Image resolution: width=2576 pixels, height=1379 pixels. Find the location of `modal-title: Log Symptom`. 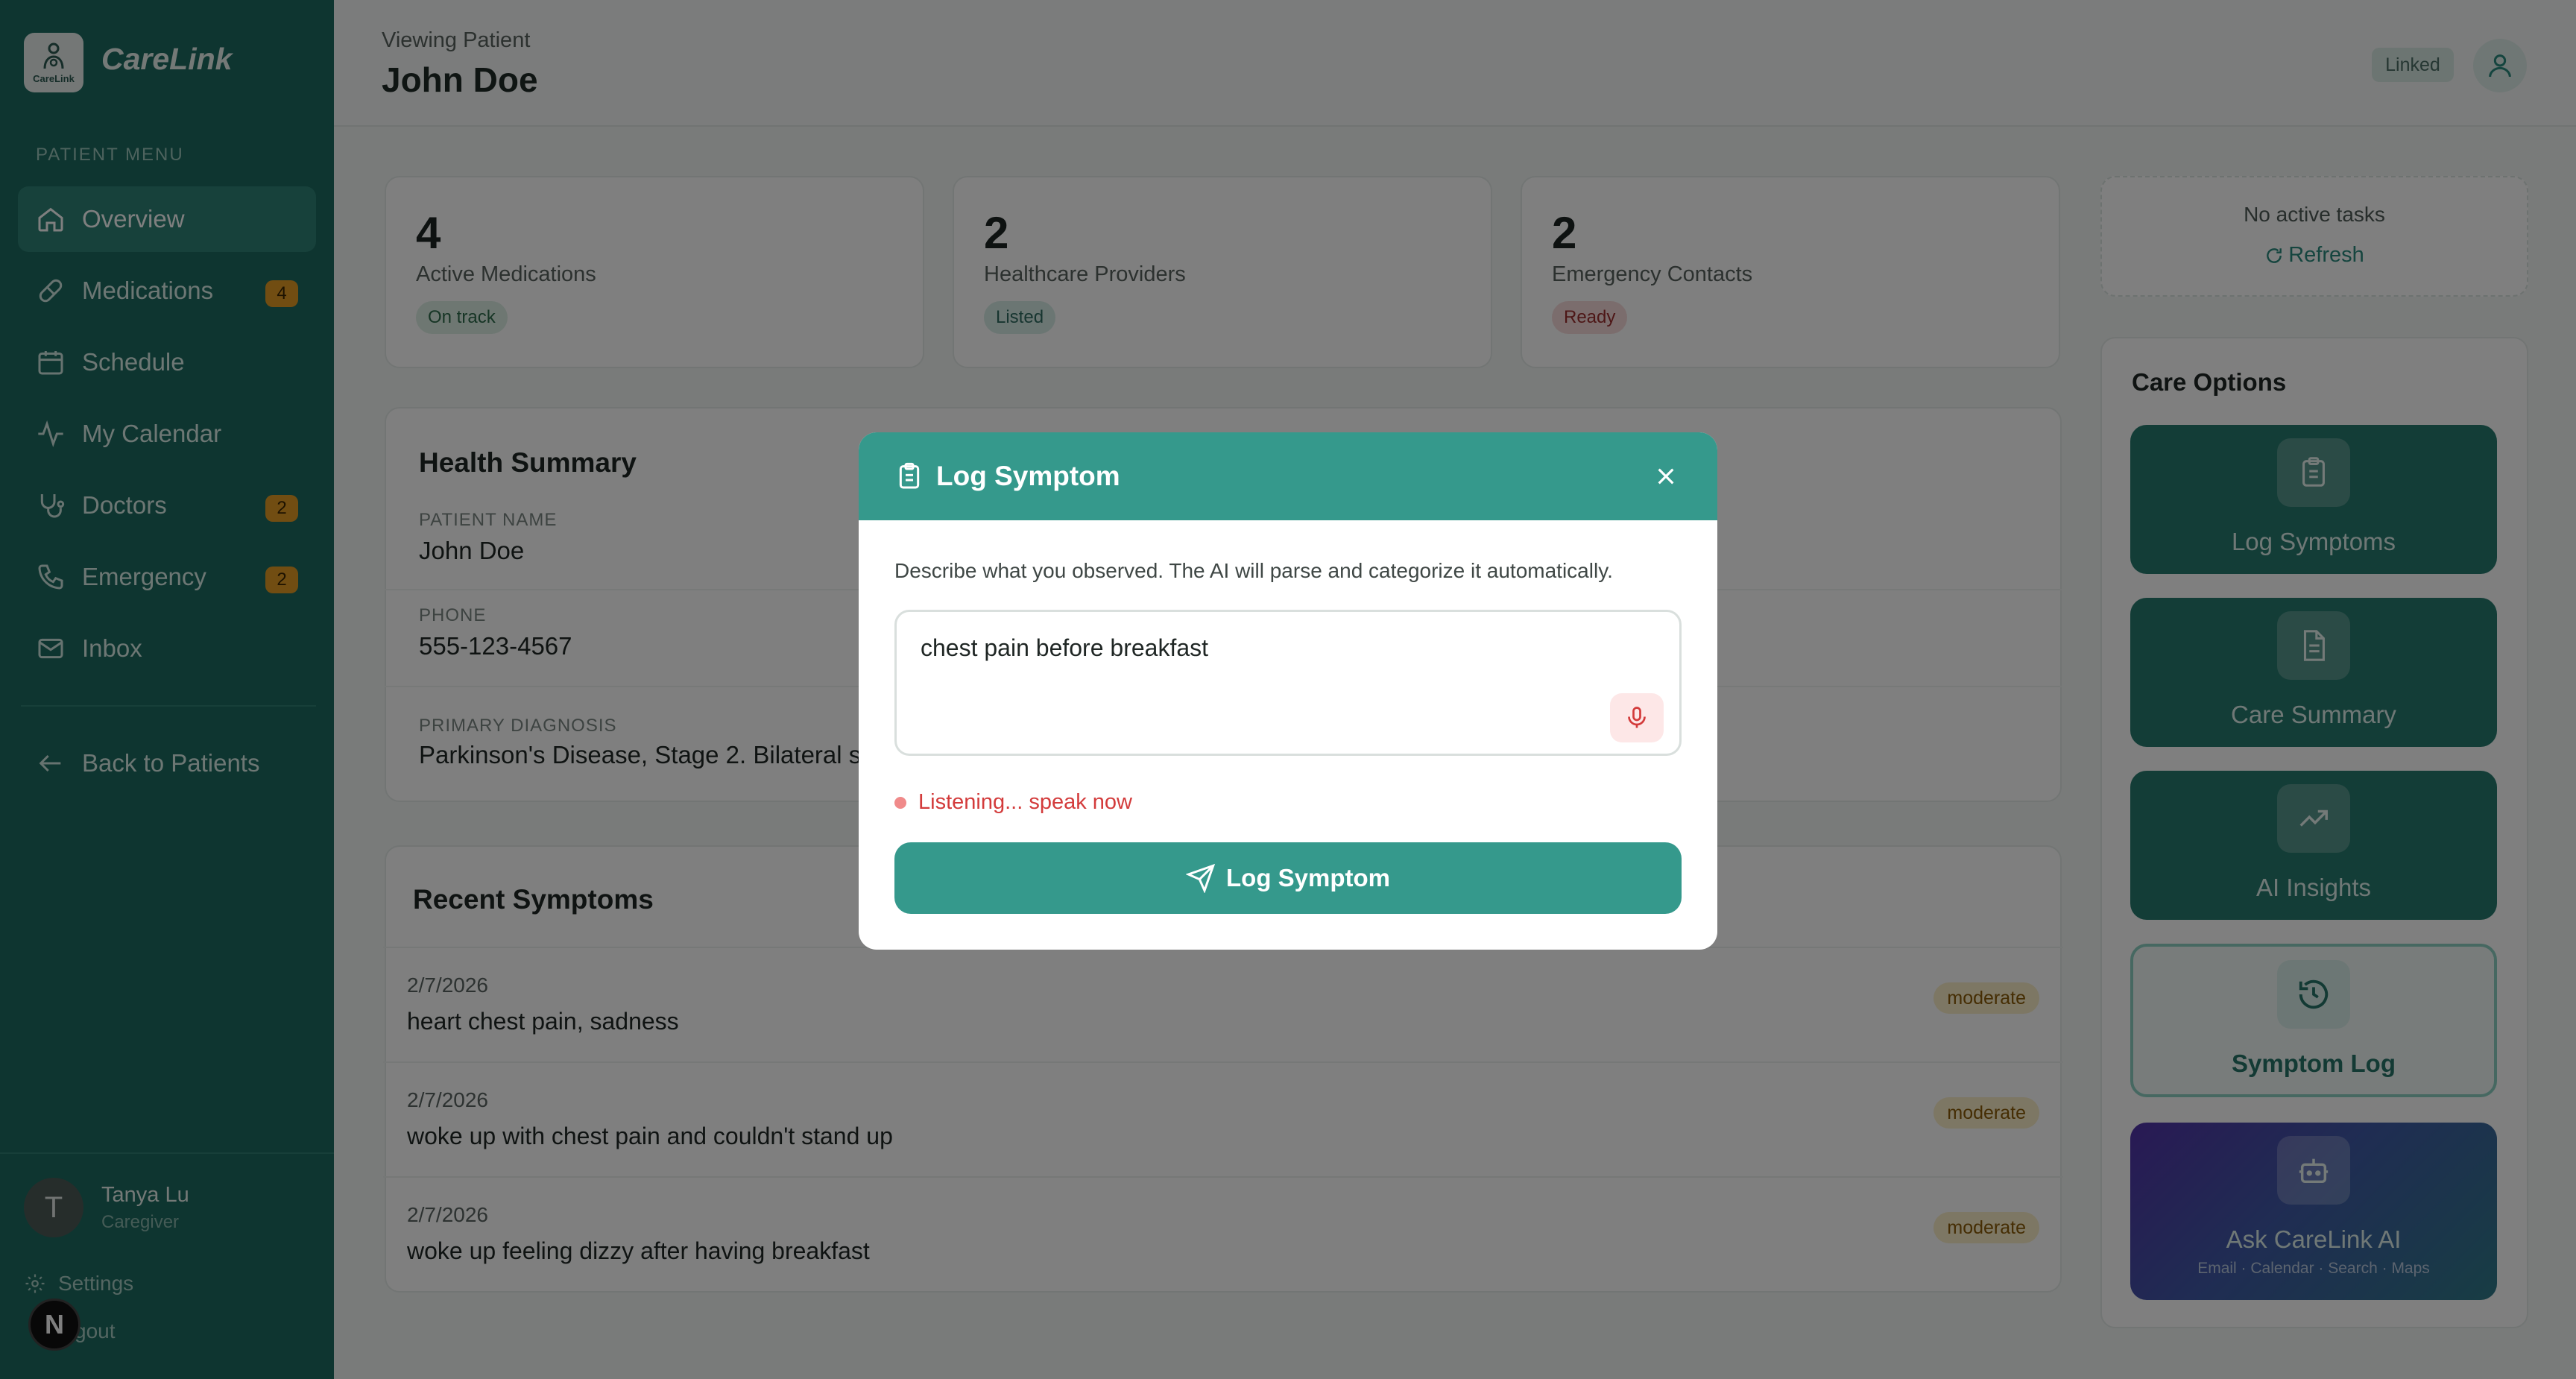

modal-title: Log Symptom is located at coordinates (1028, 476).